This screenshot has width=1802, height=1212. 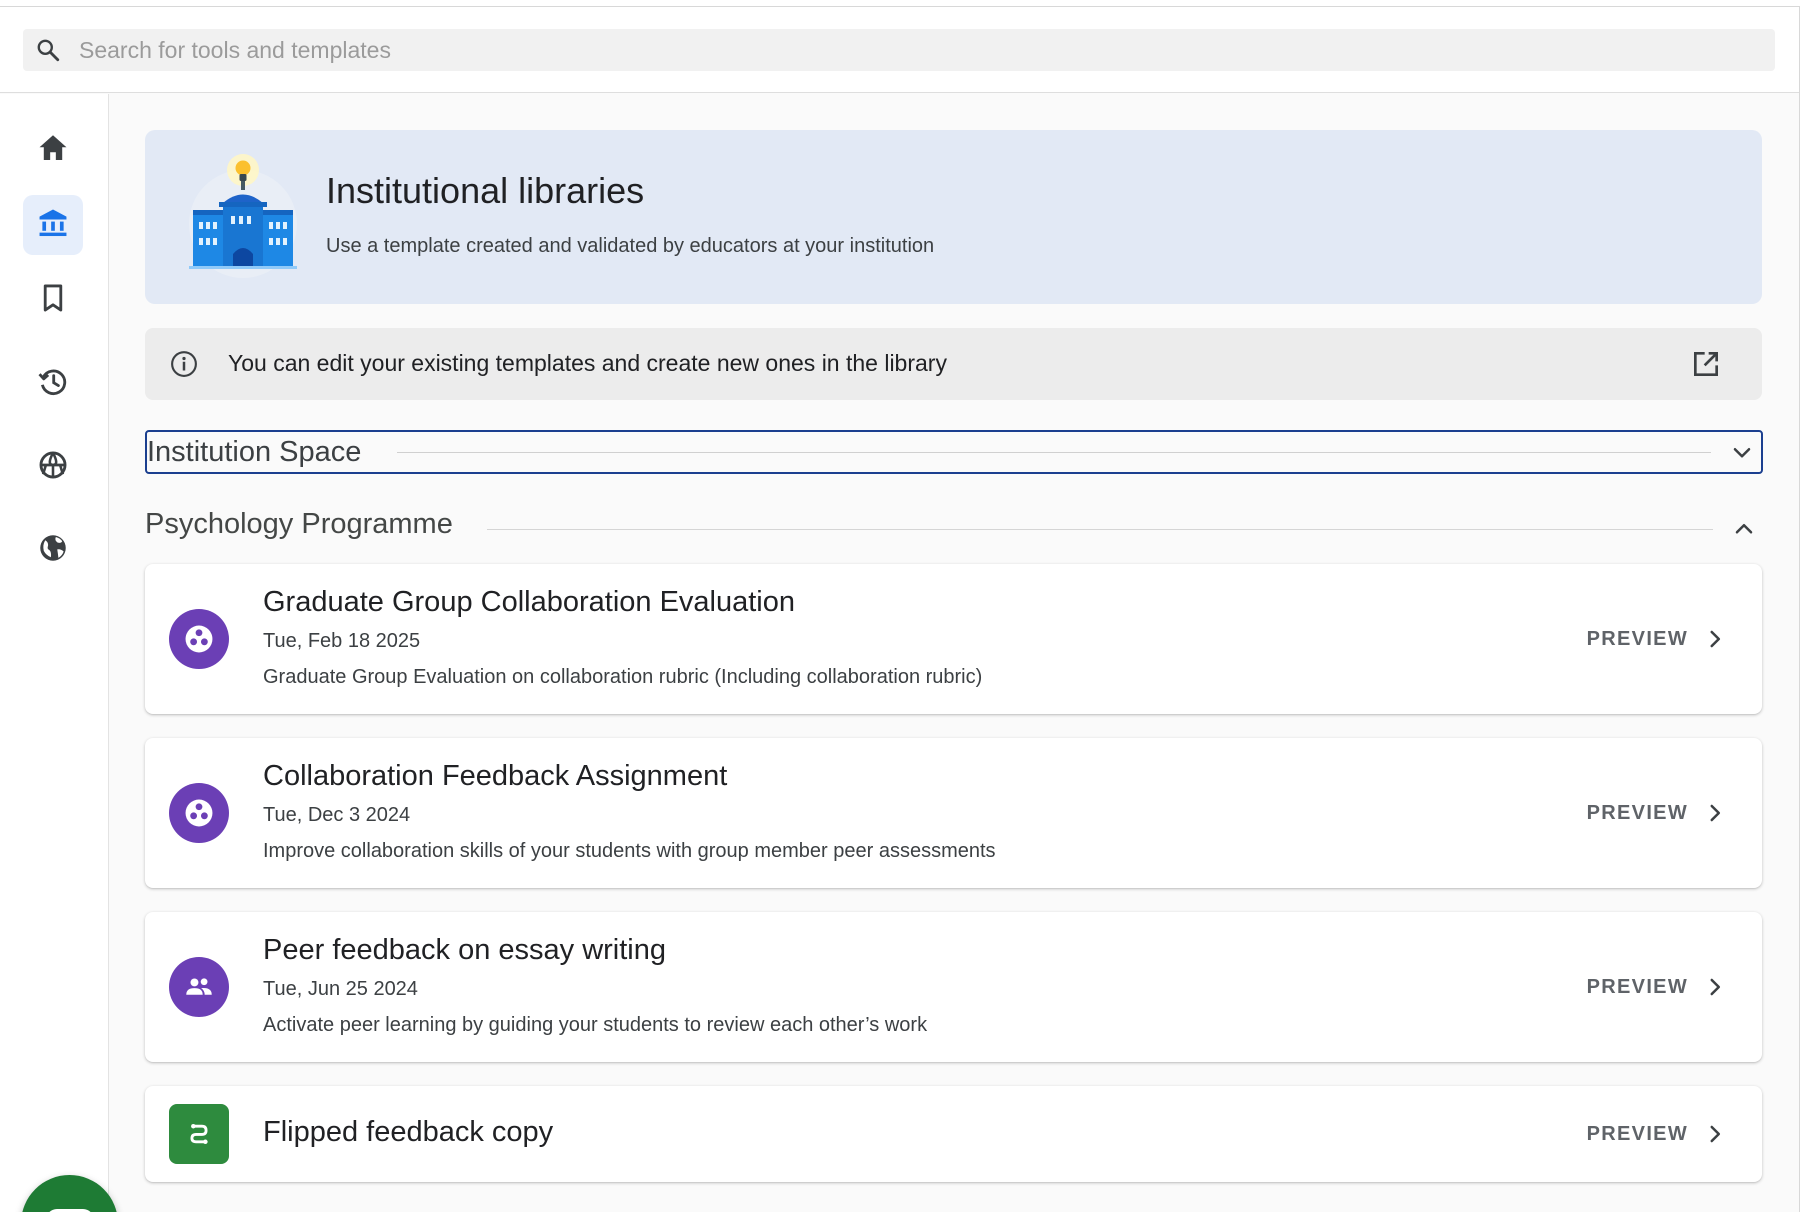 I want to click on history-icon, so click(x=53, y=384).